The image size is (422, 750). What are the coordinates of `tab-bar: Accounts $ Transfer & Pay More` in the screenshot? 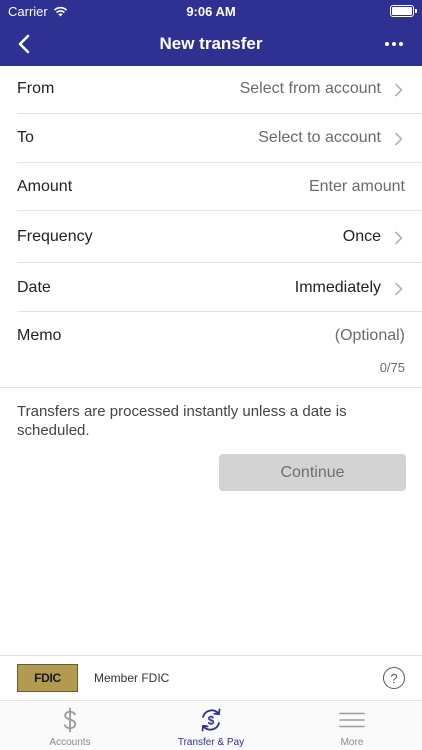 It's located at (211, 725).